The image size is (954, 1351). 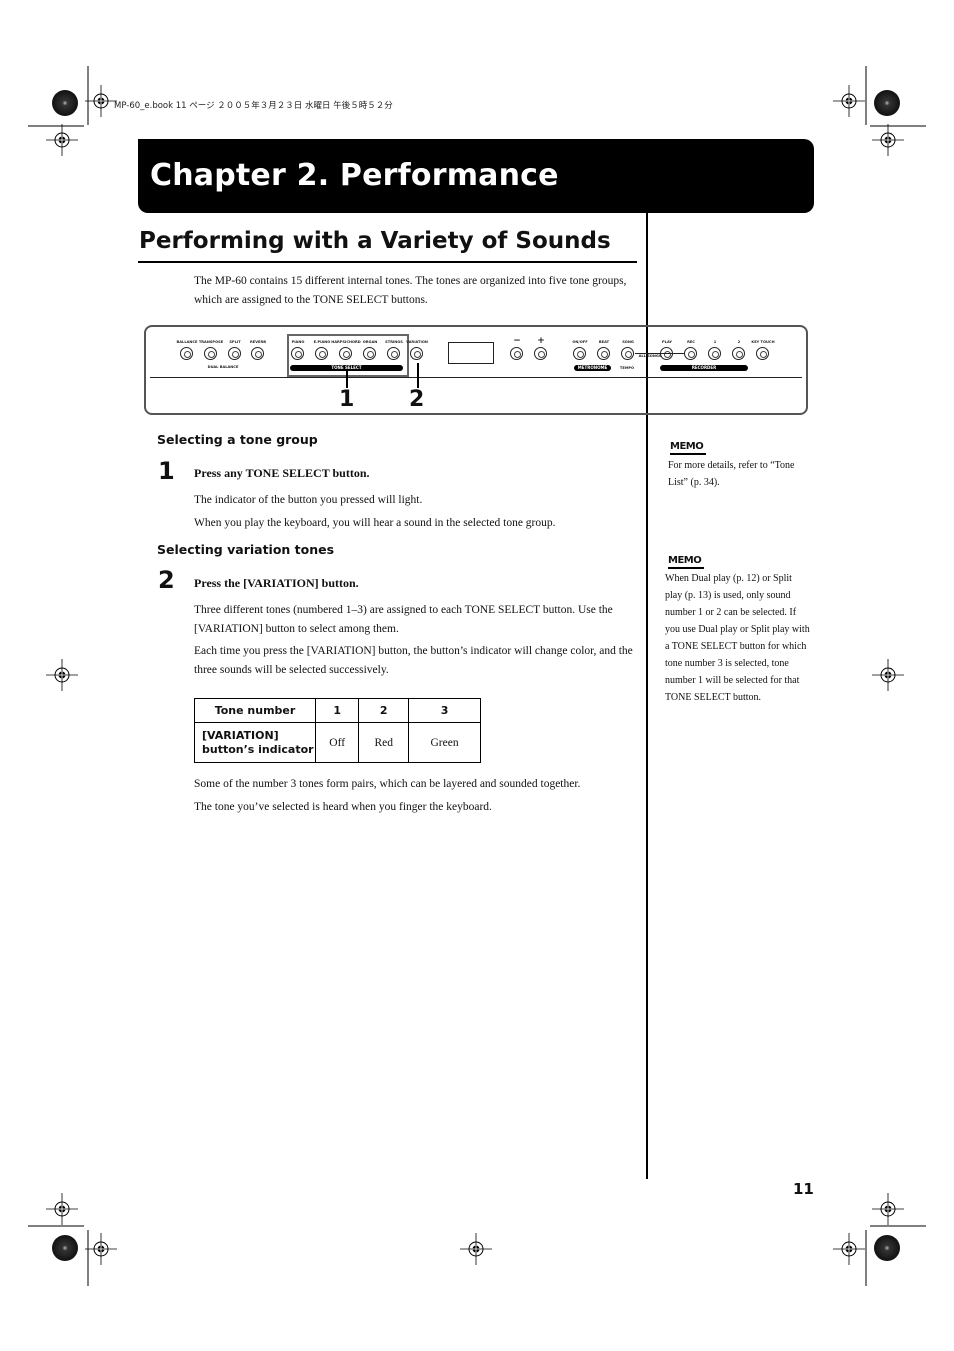 I want to click on recorder-bar: RECORDER, so click(x=704, y=368).